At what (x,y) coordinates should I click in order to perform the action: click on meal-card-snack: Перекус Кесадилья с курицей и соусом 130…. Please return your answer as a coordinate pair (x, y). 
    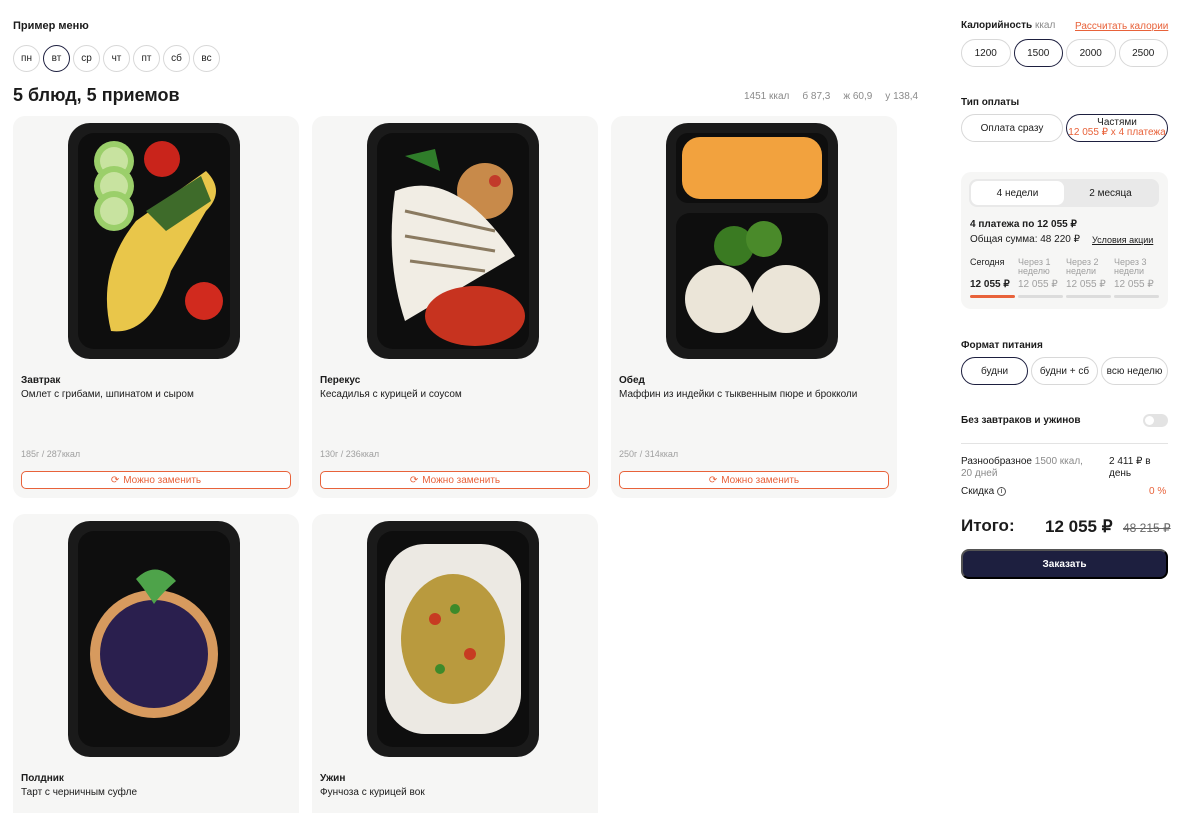
    Looking at the image, I should click on (455, 307).